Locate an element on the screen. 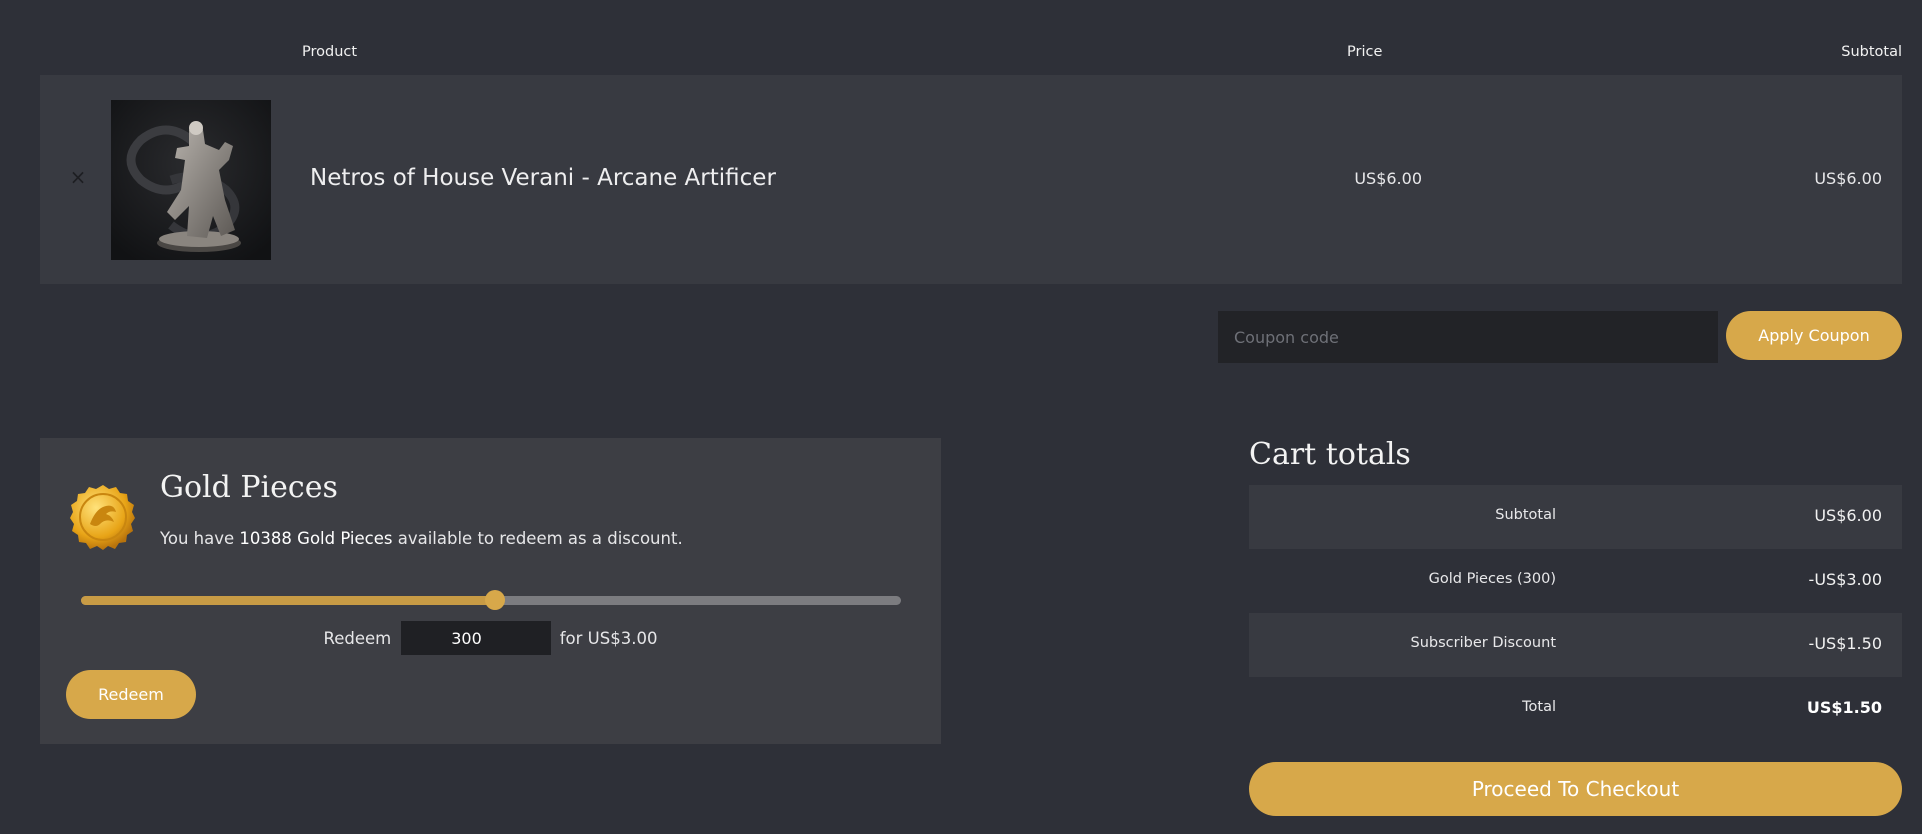  totals-row-gold-pieces: Gold Pieces (300) -US$3.00 is located at coordinates (1575, 581).